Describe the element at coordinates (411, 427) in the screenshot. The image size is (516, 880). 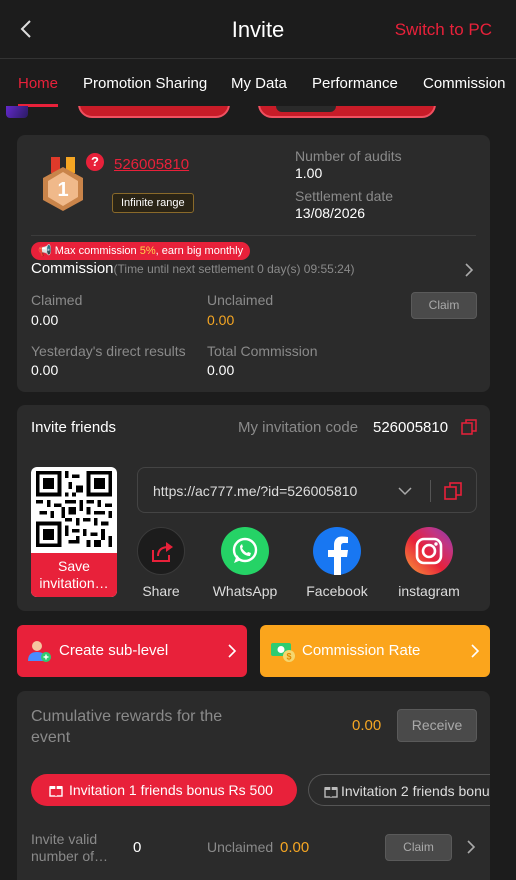
I see `invitation-code-value: 526005810` at that location.